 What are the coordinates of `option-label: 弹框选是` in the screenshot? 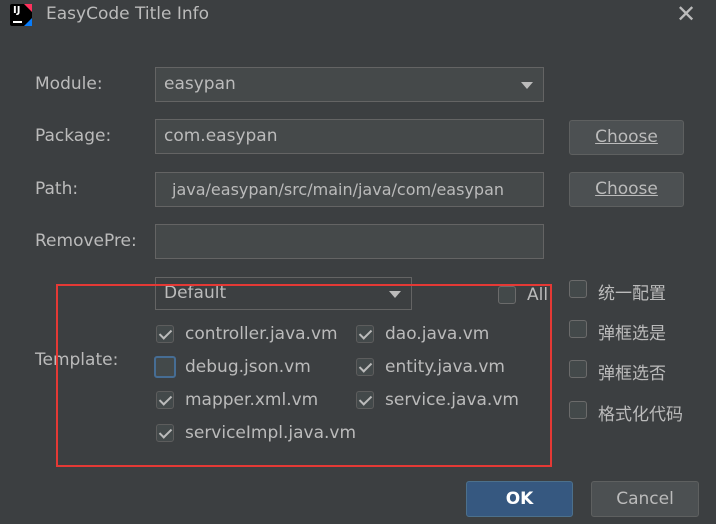 It's located at (632, 334).